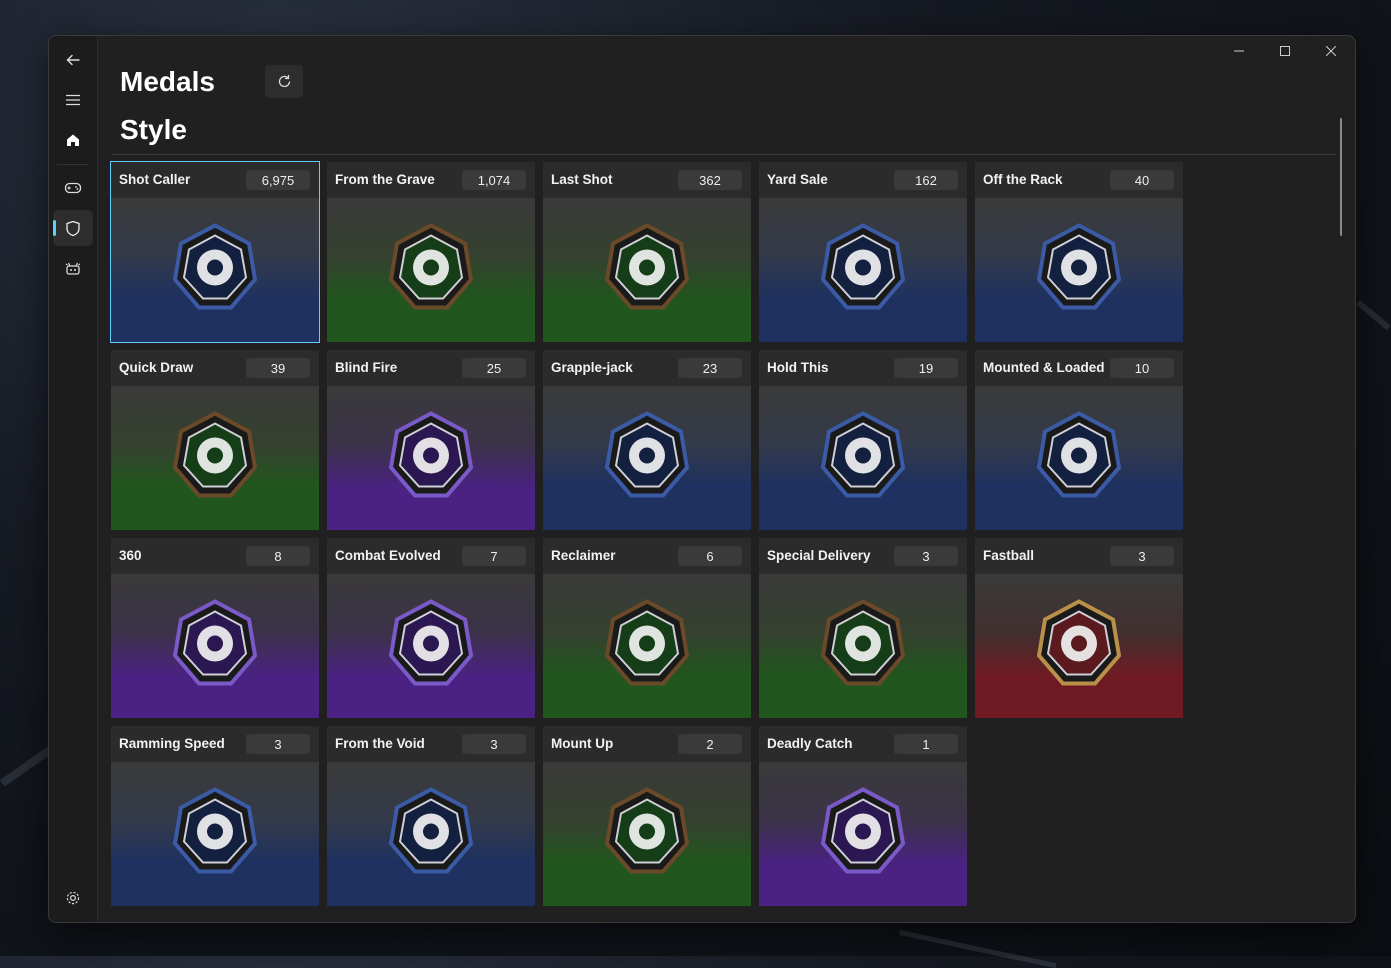 This screenshot has height=968, width=1391. Describe the element at coordinates (215, 744) in the screenshot. I see `medal-card-header: Ramming Speed 3` at that location.